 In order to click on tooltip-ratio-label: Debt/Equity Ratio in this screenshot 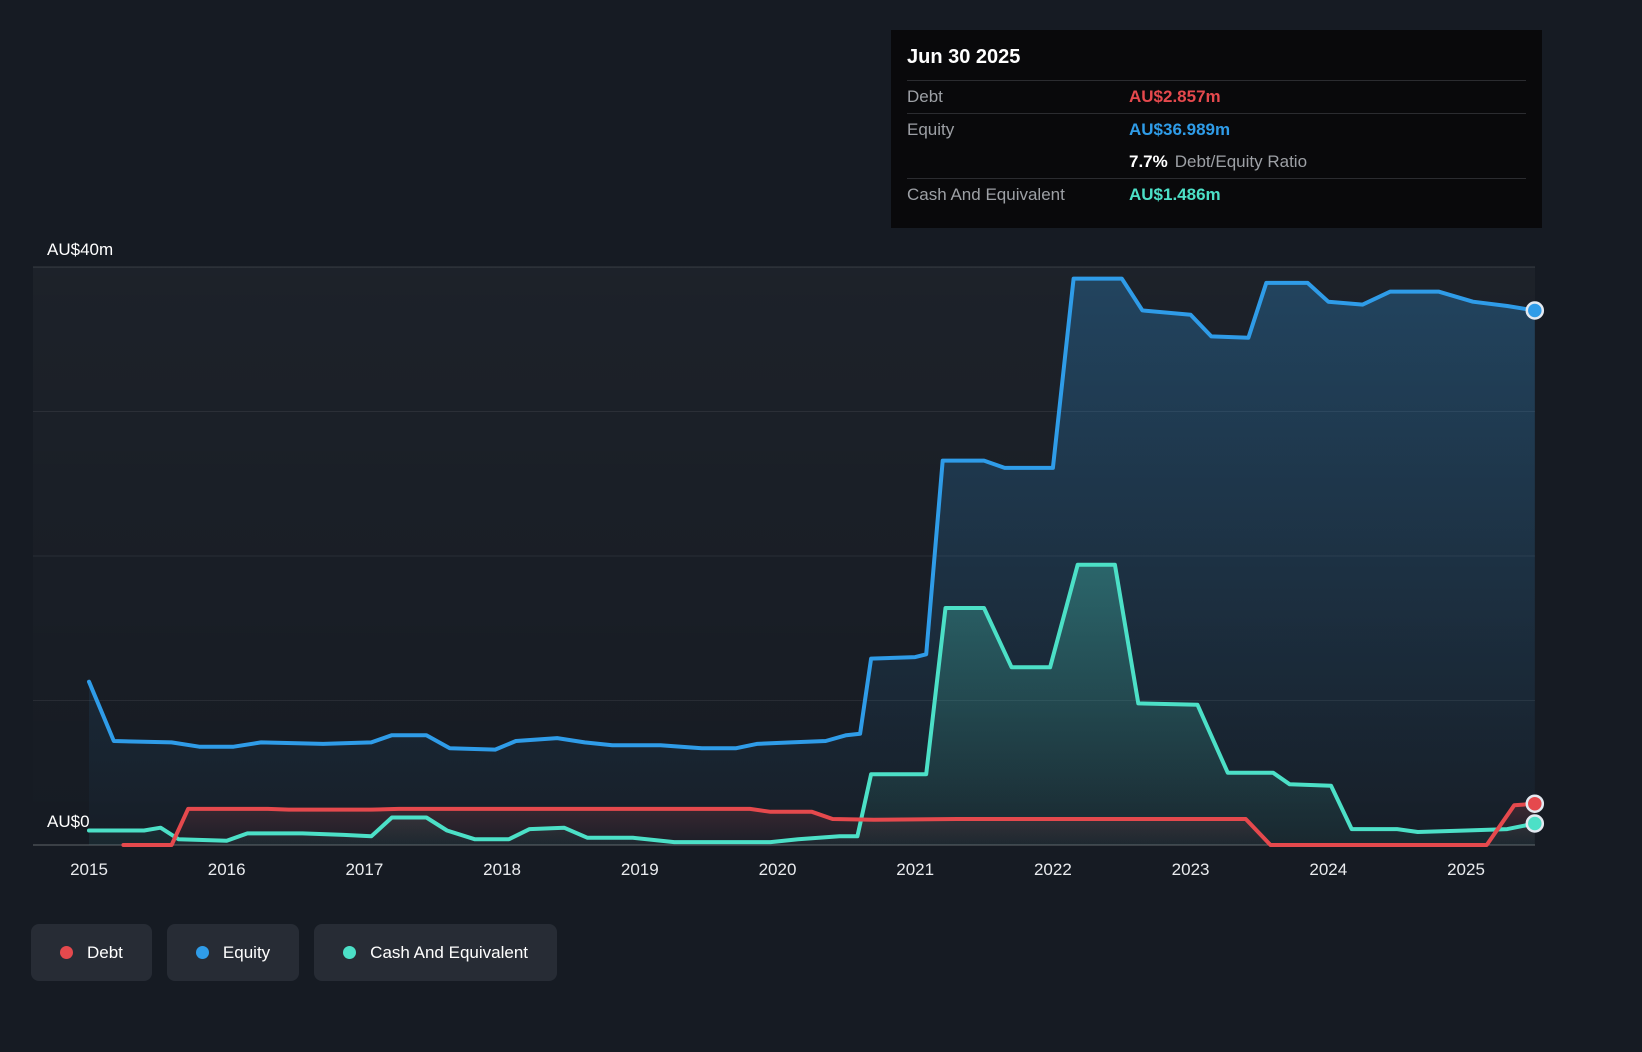, I will do `click(1241, 161)`.